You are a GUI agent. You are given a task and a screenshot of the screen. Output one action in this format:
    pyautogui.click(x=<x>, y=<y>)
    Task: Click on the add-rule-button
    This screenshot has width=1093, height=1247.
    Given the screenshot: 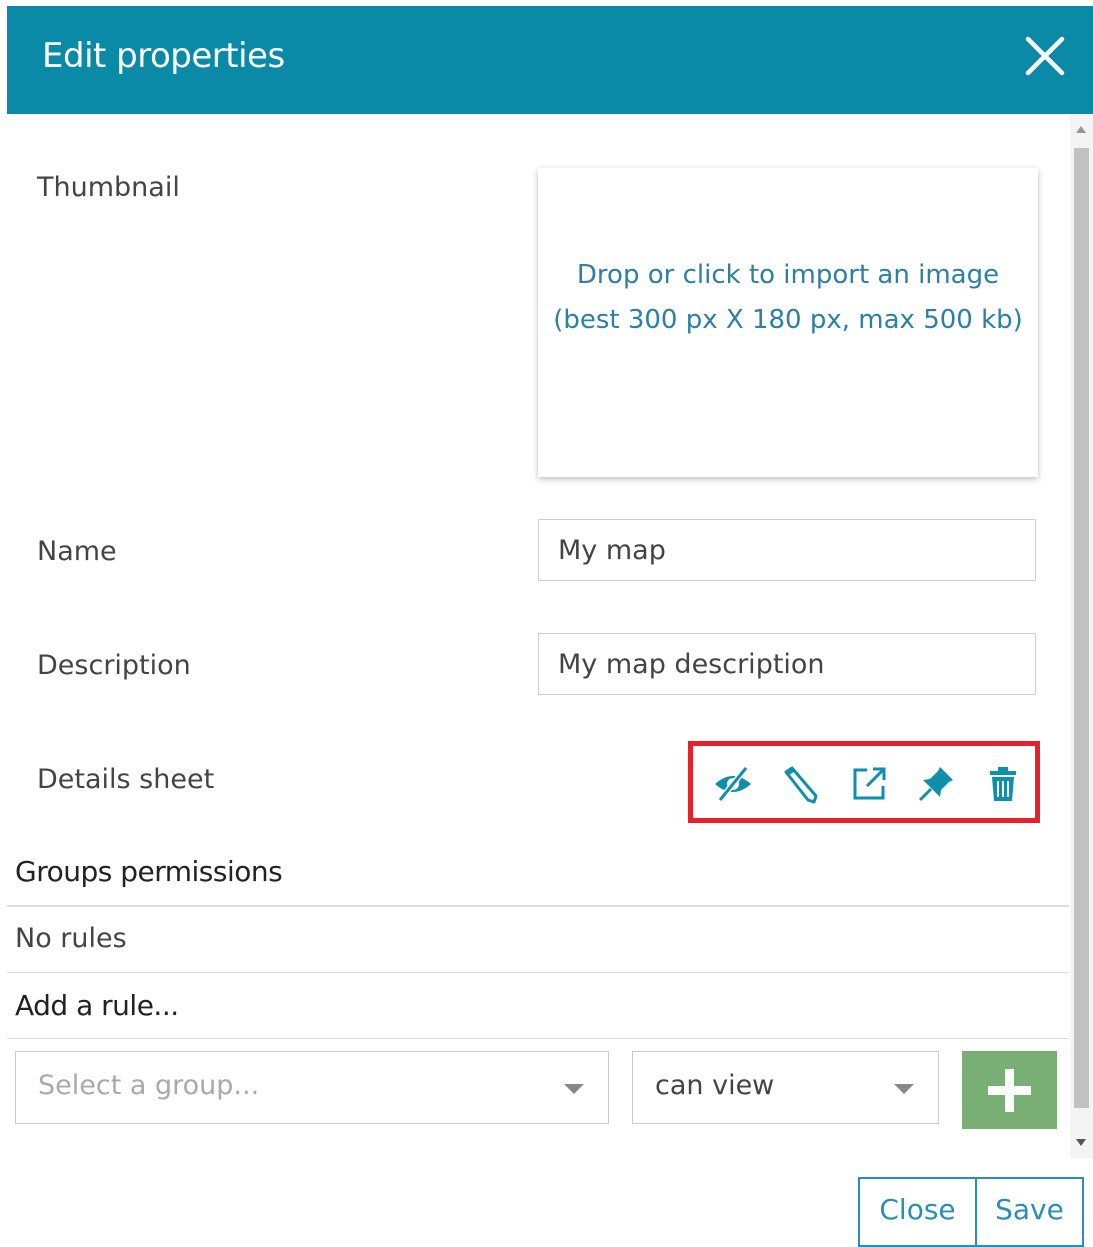 What is the action you would take?
    pyautogui.click(x=1009, y=1090)
    